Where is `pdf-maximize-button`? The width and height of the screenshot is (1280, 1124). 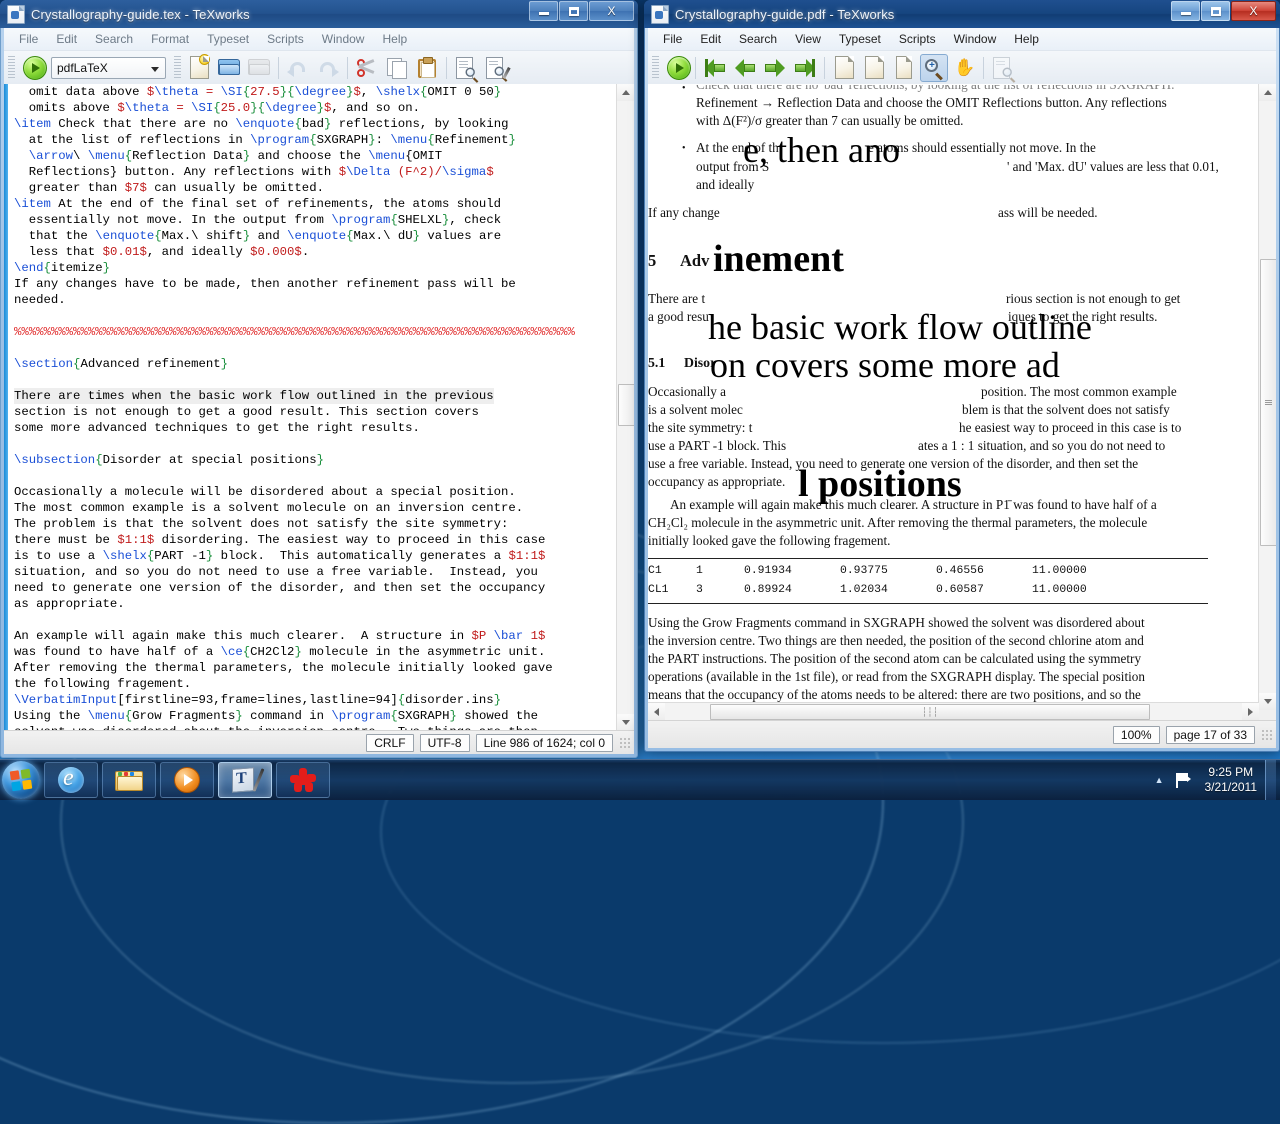 pdf-maximize-button is located at coordinates (1215, 11).